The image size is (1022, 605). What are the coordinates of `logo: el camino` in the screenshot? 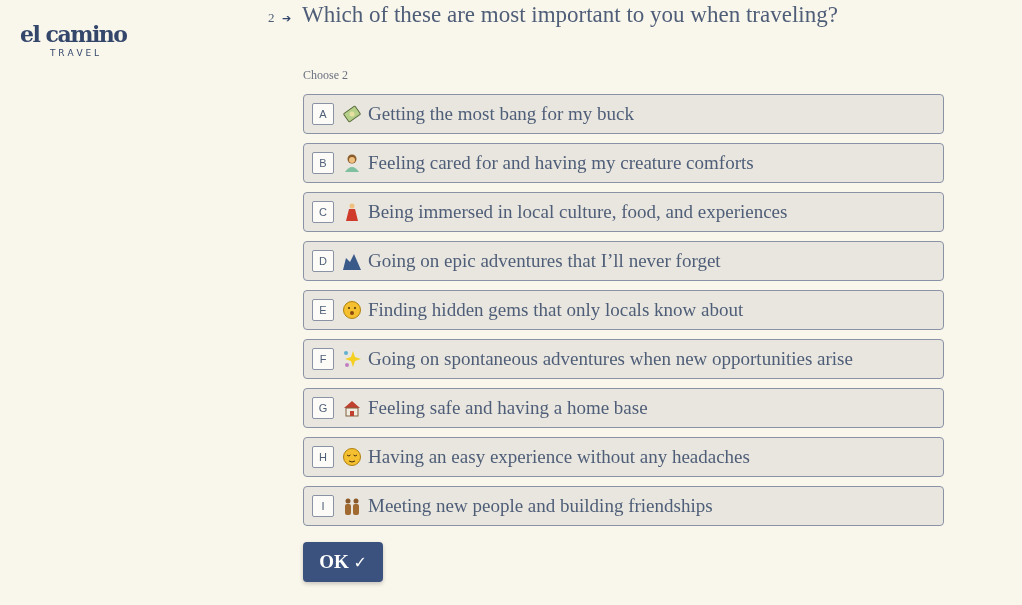 It's located at (73, 34).